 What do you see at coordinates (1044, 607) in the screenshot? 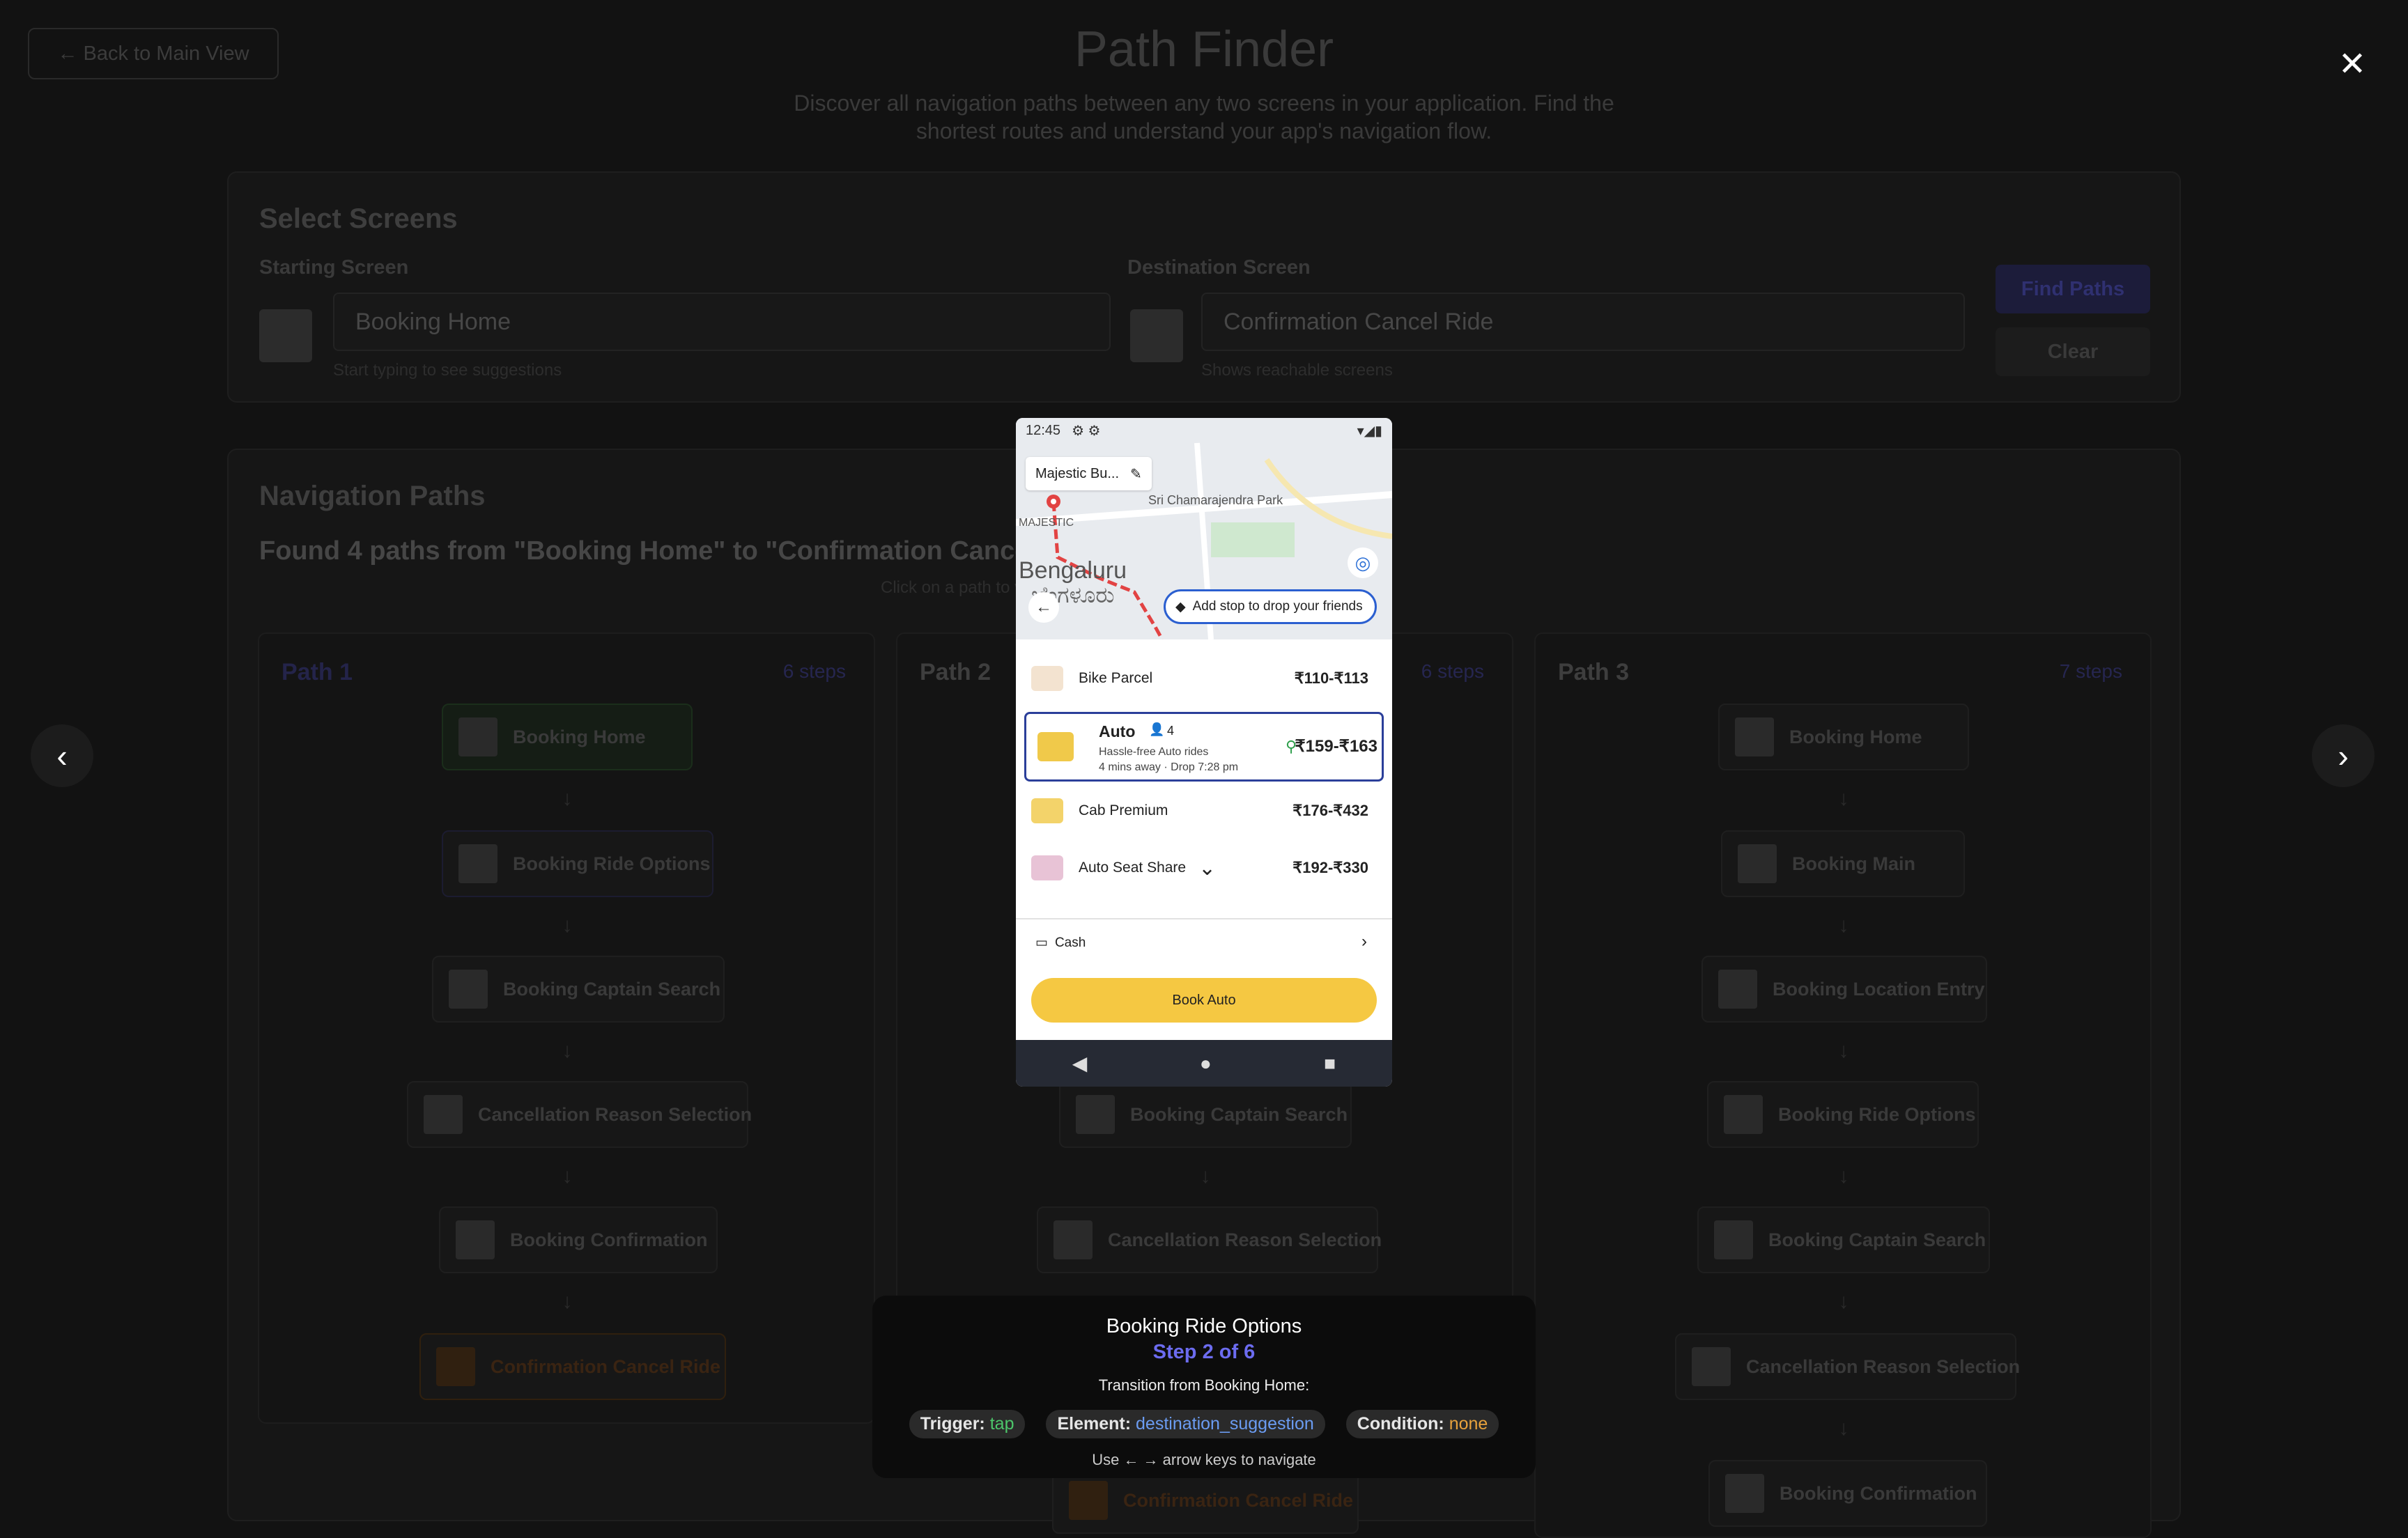
I see `back-arrow-icon: ←` at bounding box center [1044, 607].